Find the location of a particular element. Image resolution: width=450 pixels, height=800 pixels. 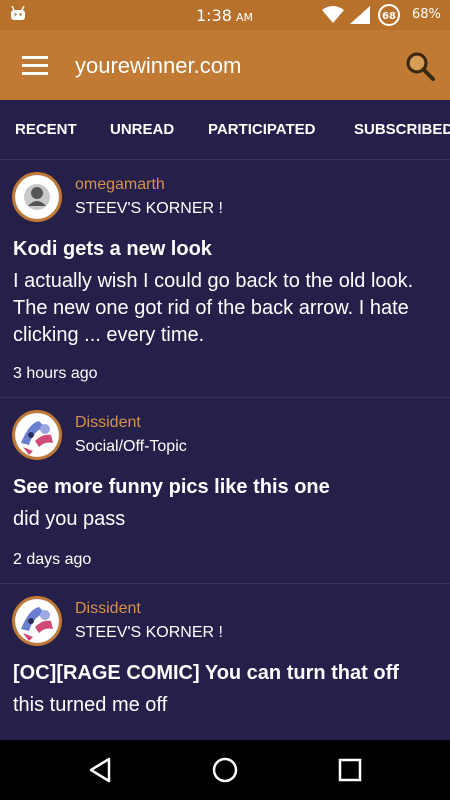

tab-bar: RECENT UNREAD PARTICIPATED SUBSCRIBED is located at coordinates (225, 130).